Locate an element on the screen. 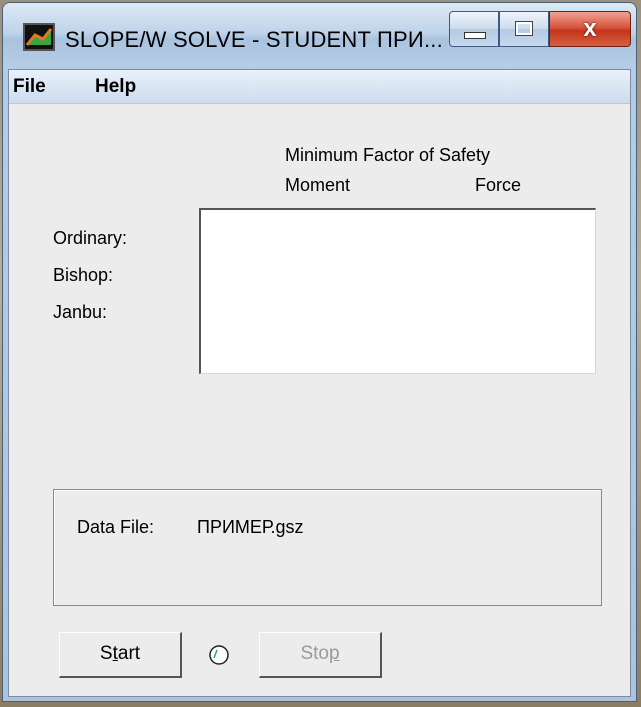 This screenshot has height=707, width=641. force-column-header: Force is located at coordinates (498, 185).